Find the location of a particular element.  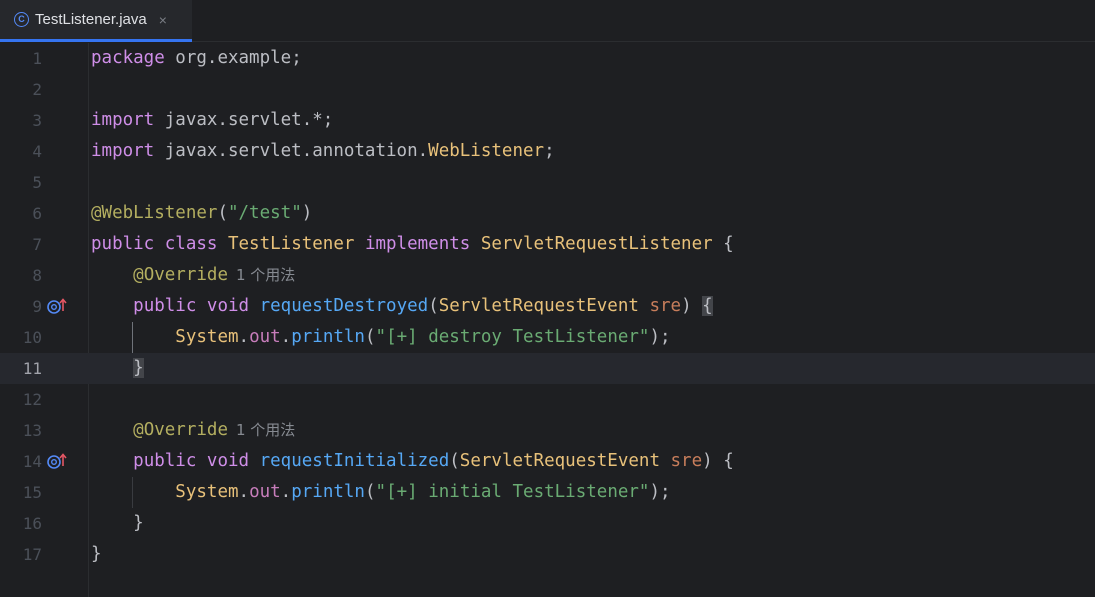

code-line-current: 11 } is located at coordinates (547, 368).